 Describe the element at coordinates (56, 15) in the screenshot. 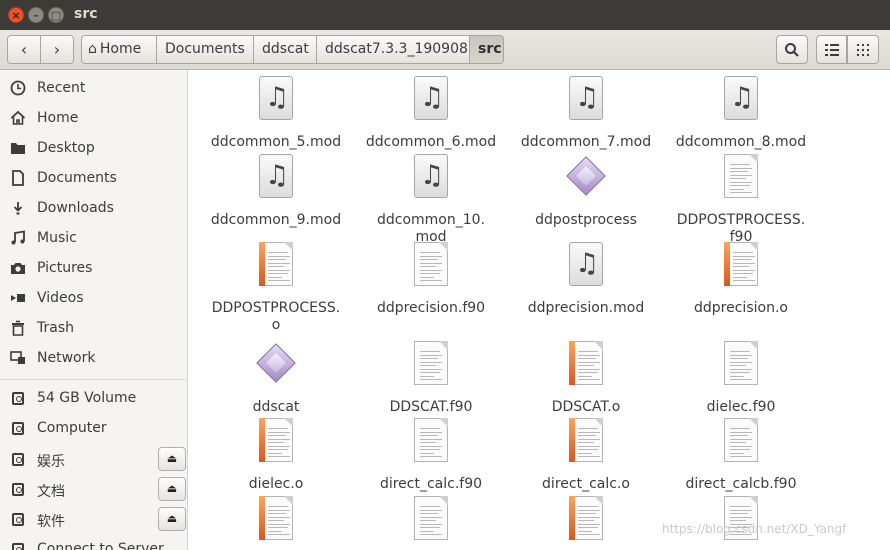

I see `maximize-window-button: □` at that location.